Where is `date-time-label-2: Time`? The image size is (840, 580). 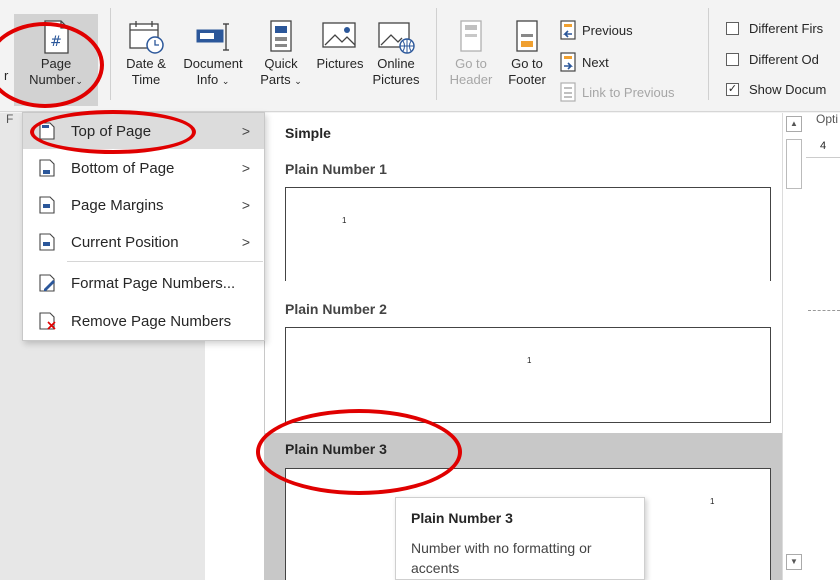 date-time-label-2: Time is located at coordinates (146, 79).